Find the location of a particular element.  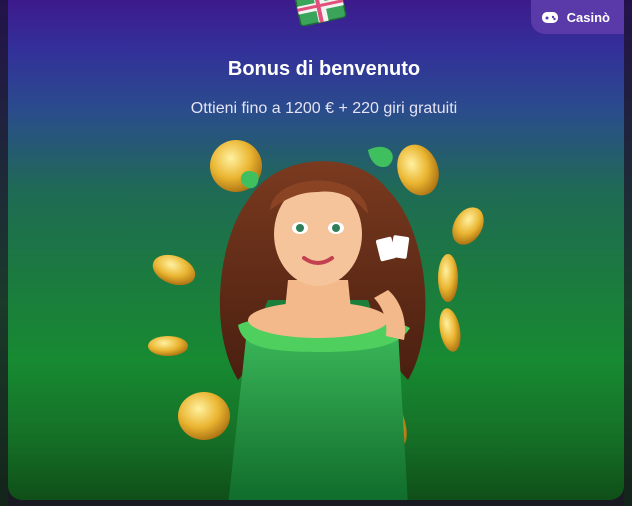

gift-box-icon is located at coordinates (320, 13).